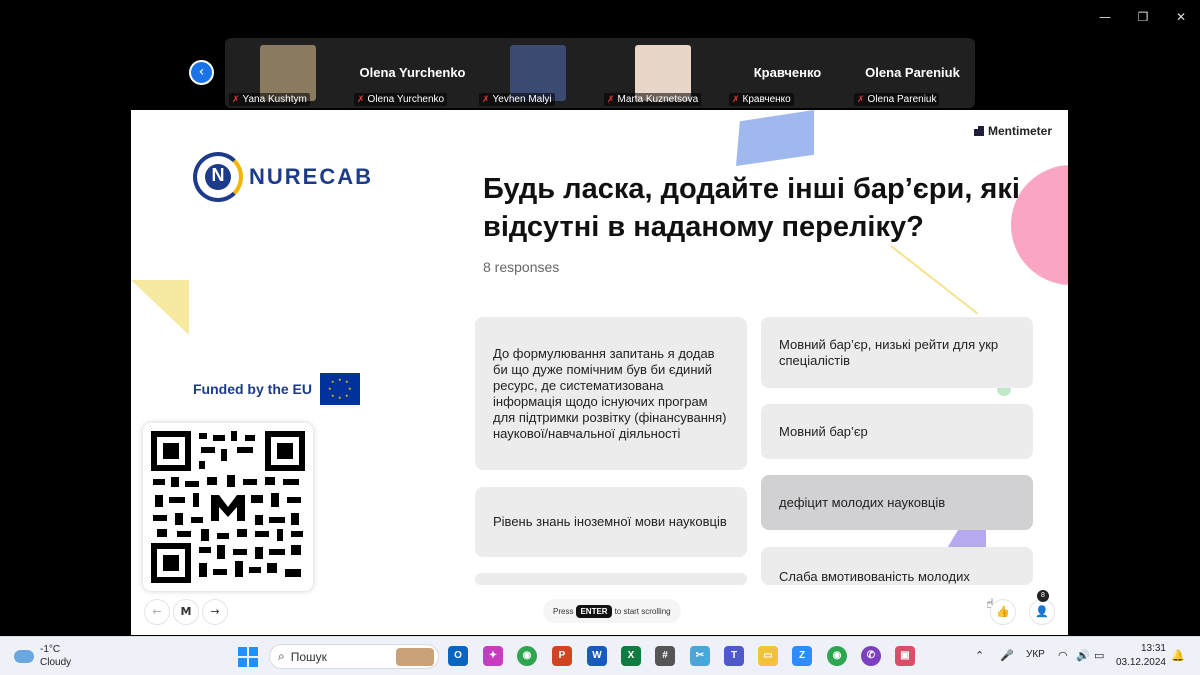 This screenshot has height=675, width=1200. Describe the element at coordinates (1083, 655) in the screenshot. I see `volume-icon: 🔊` at that location.